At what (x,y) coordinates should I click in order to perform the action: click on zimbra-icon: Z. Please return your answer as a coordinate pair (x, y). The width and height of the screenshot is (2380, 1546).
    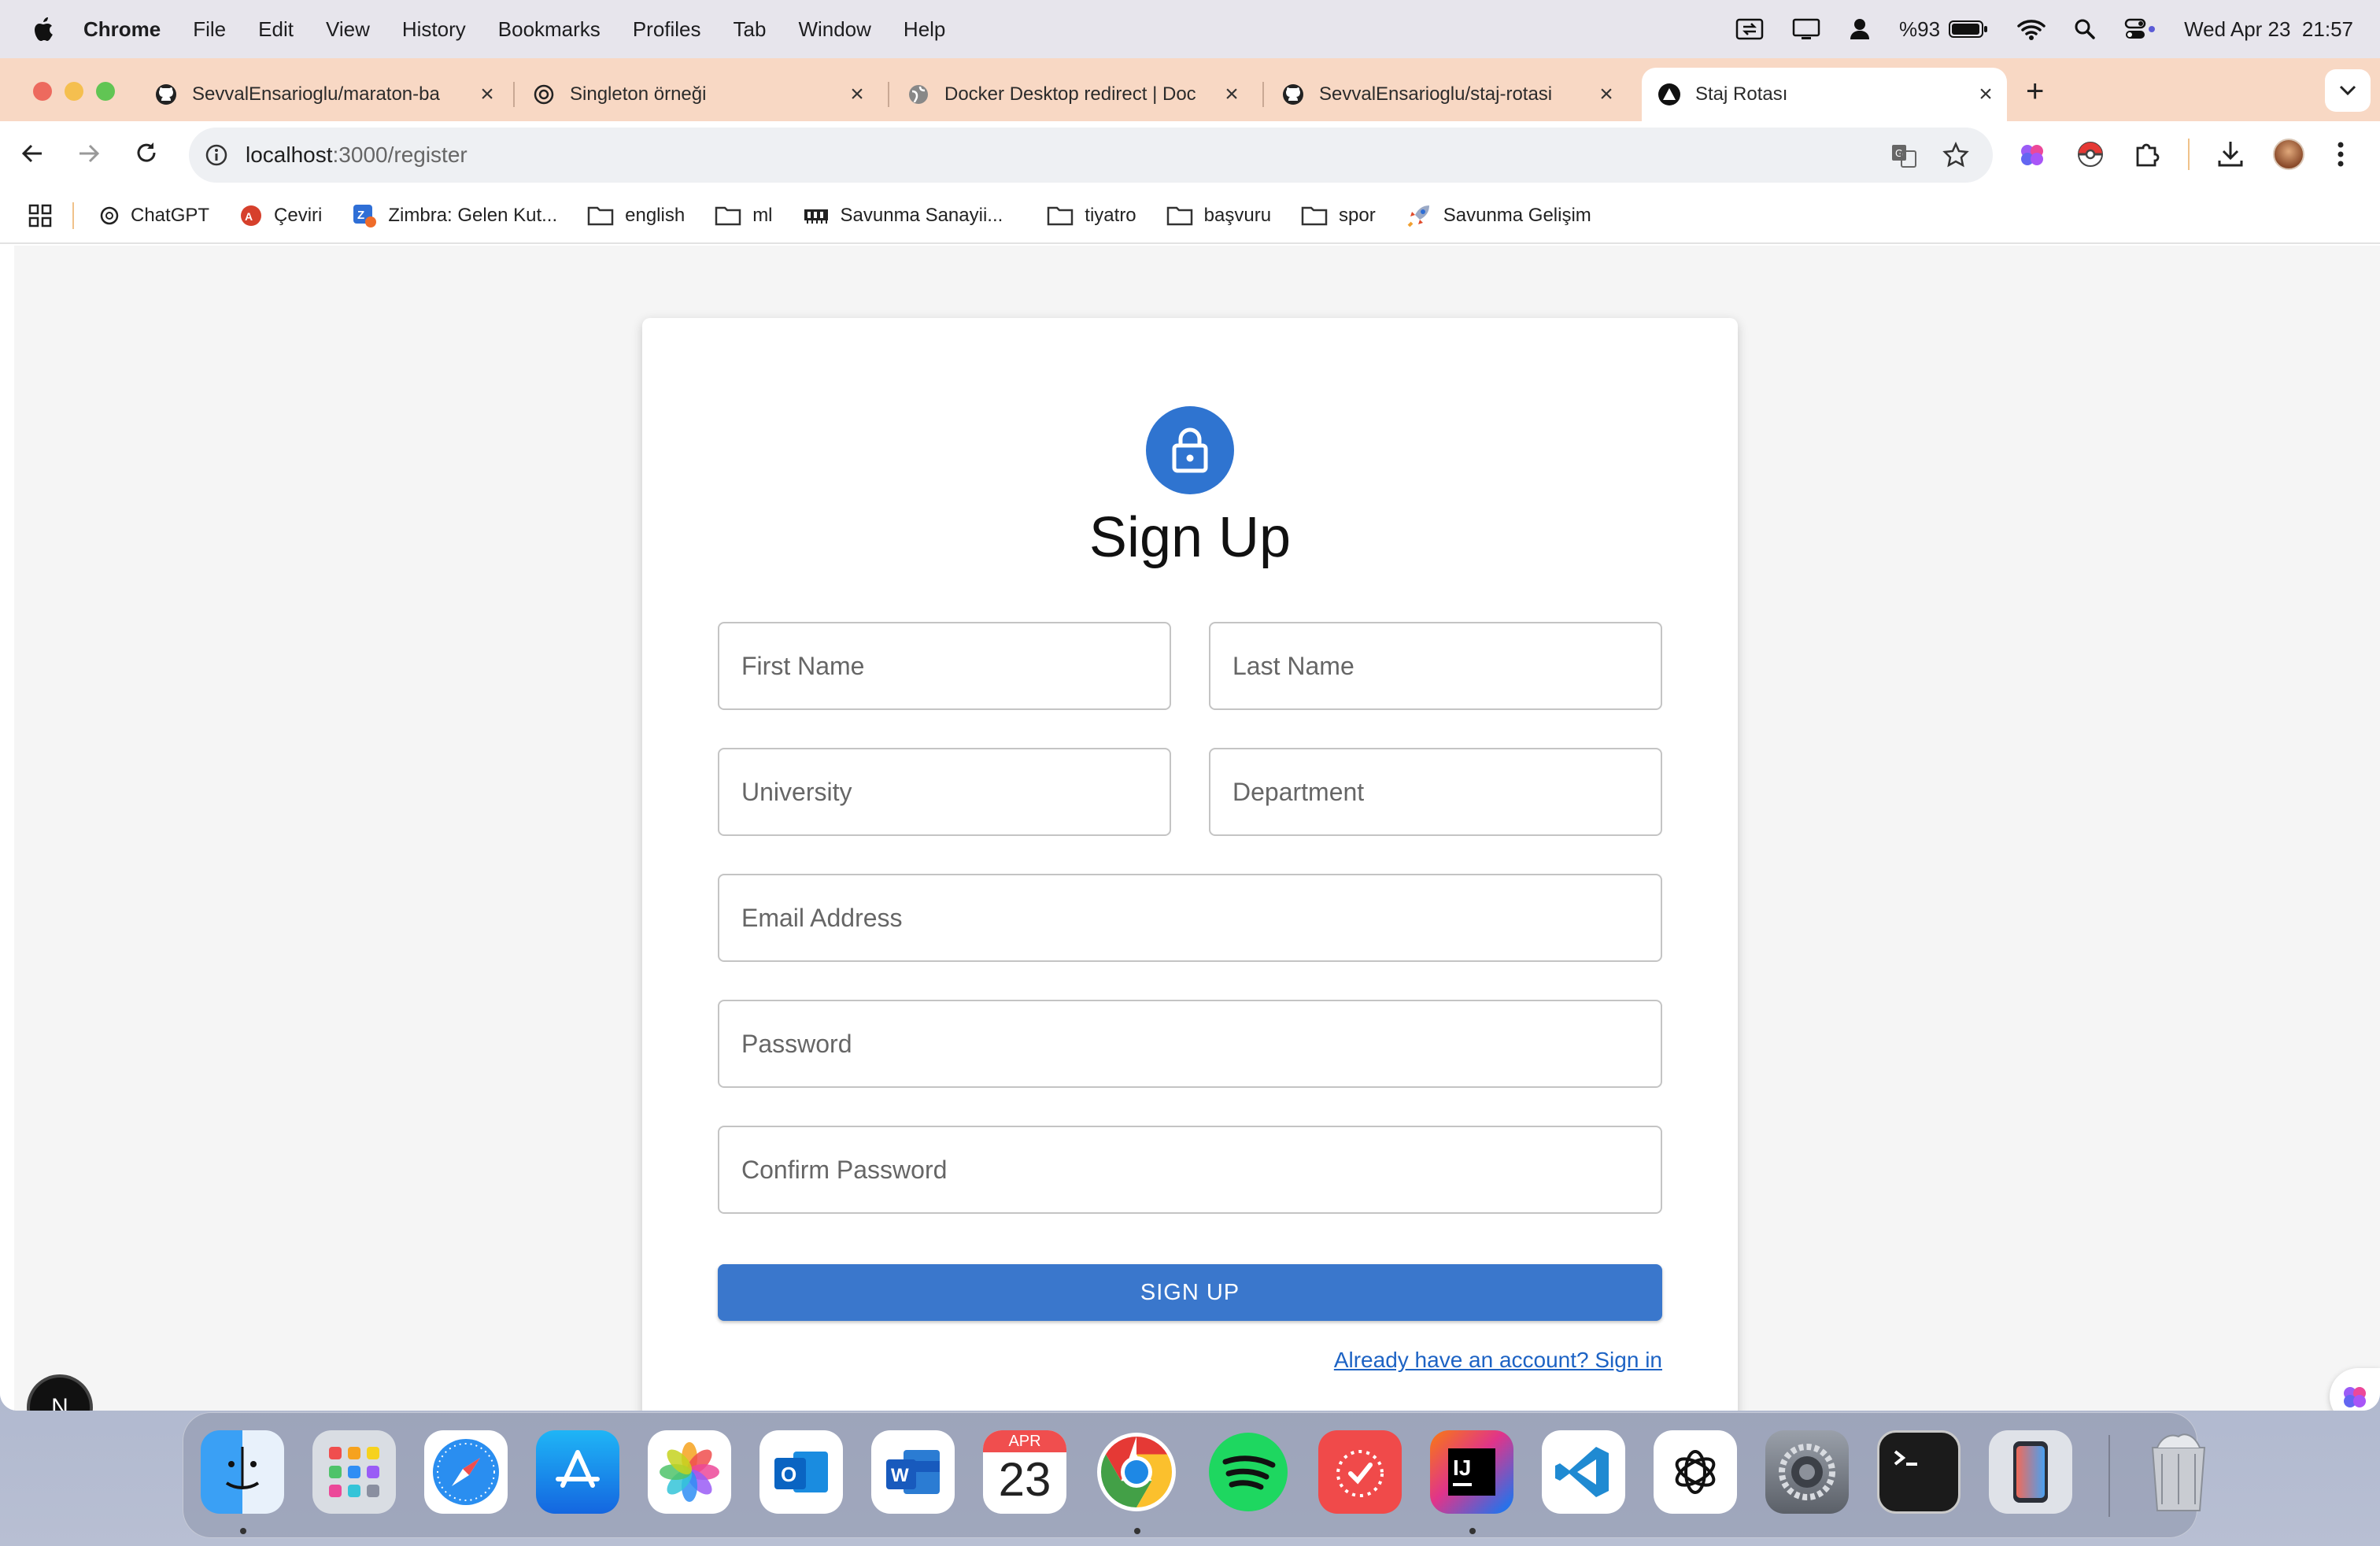
    Looking at the image, I should click on (365, 216).